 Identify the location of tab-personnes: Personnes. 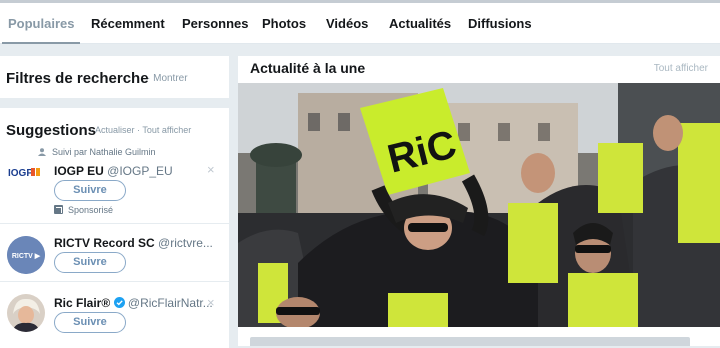
(215, 23).